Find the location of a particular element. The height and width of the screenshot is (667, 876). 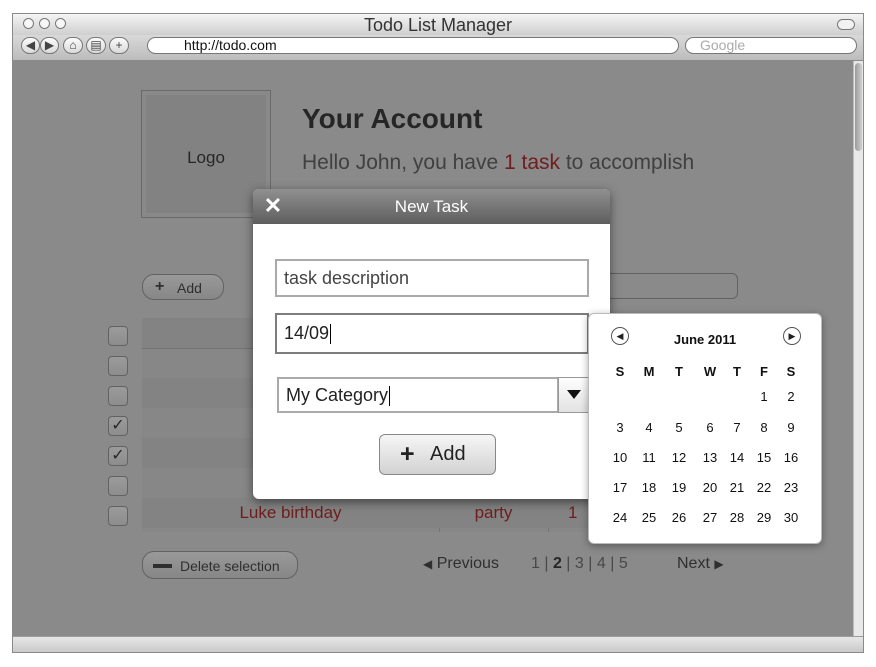

calendar-day: 11 is located at coordinates (649, 457).